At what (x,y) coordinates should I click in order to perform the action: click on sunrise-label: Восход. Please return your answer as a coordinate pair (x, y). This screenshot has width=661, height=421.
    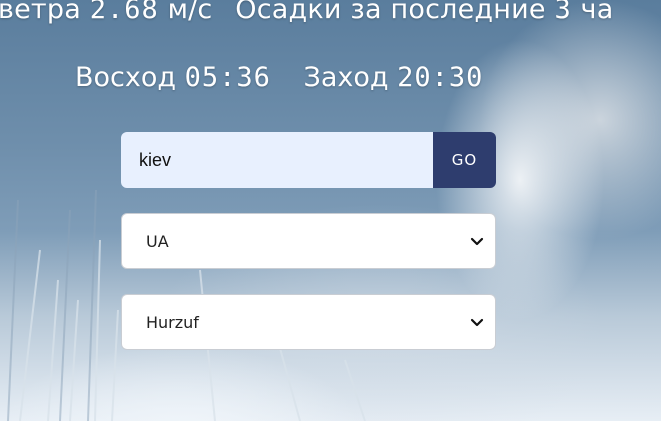
    Looking at the image, I should click on (126, 77).